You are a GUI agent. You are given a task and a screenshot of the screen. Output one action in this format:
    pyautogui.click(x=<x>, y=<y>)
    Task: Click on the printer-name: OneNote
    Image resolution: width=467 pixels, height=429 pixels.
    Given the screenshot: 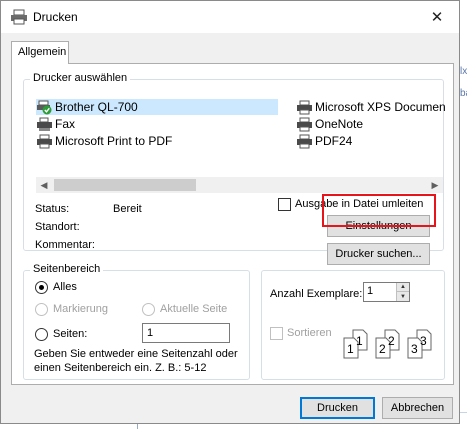 What is the action you would take?
    pyautogui.click(x=339, y=124)
    